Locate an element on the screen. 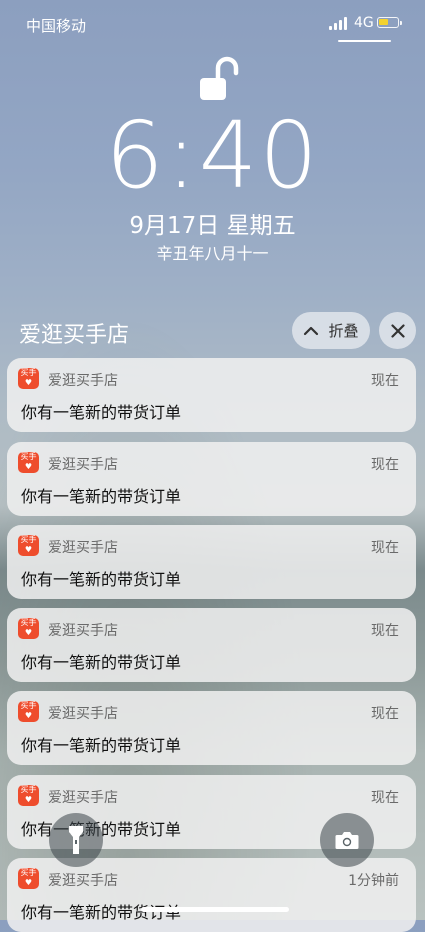  carrier-label: 中国移动 is located at coordinates (56, 26).